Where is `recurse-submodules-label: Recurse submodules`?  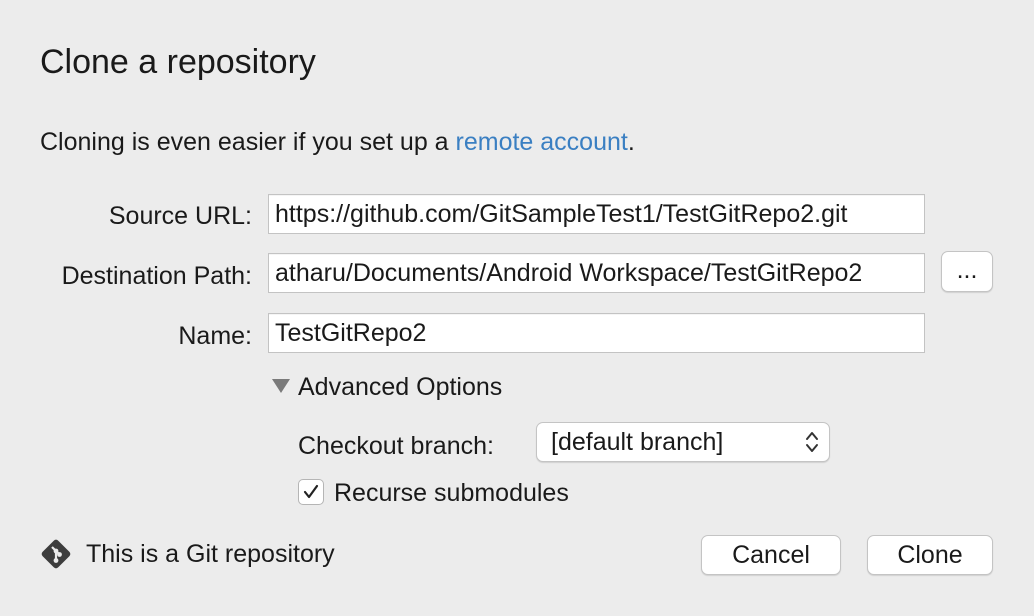 recurse-submodules-label: Recurse submodules is located at coordinates (451, 493).